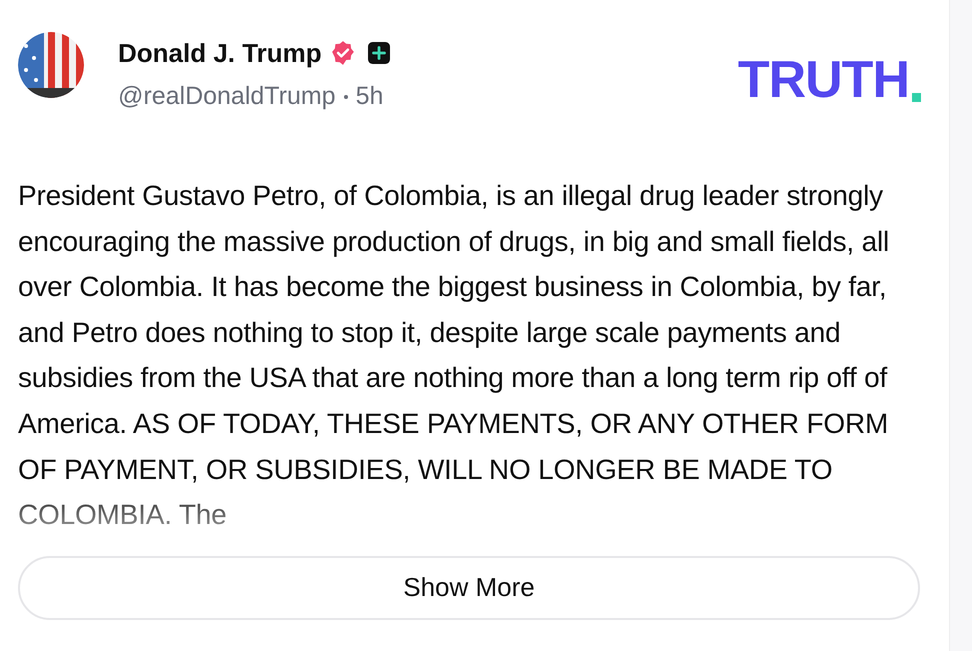  I want to click on post-time: 5h, so click(370, 96).